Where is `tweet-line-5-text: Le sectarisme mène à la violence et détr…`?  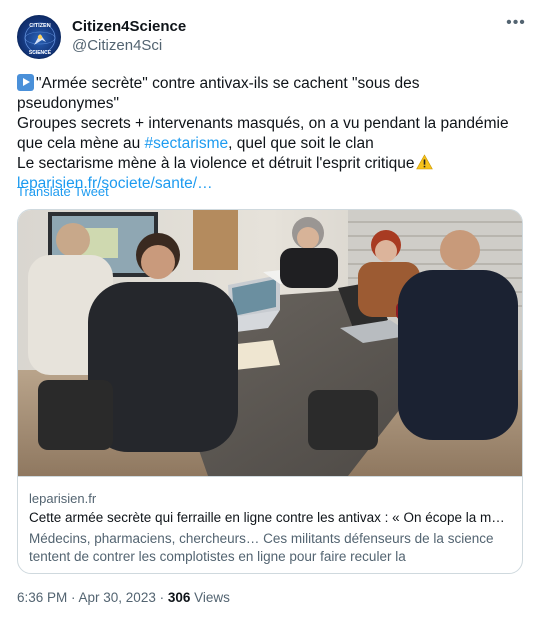 tweet-line-5-text: Le sectarisme mène à la violence et détr… is located at coordinates (216, 163).